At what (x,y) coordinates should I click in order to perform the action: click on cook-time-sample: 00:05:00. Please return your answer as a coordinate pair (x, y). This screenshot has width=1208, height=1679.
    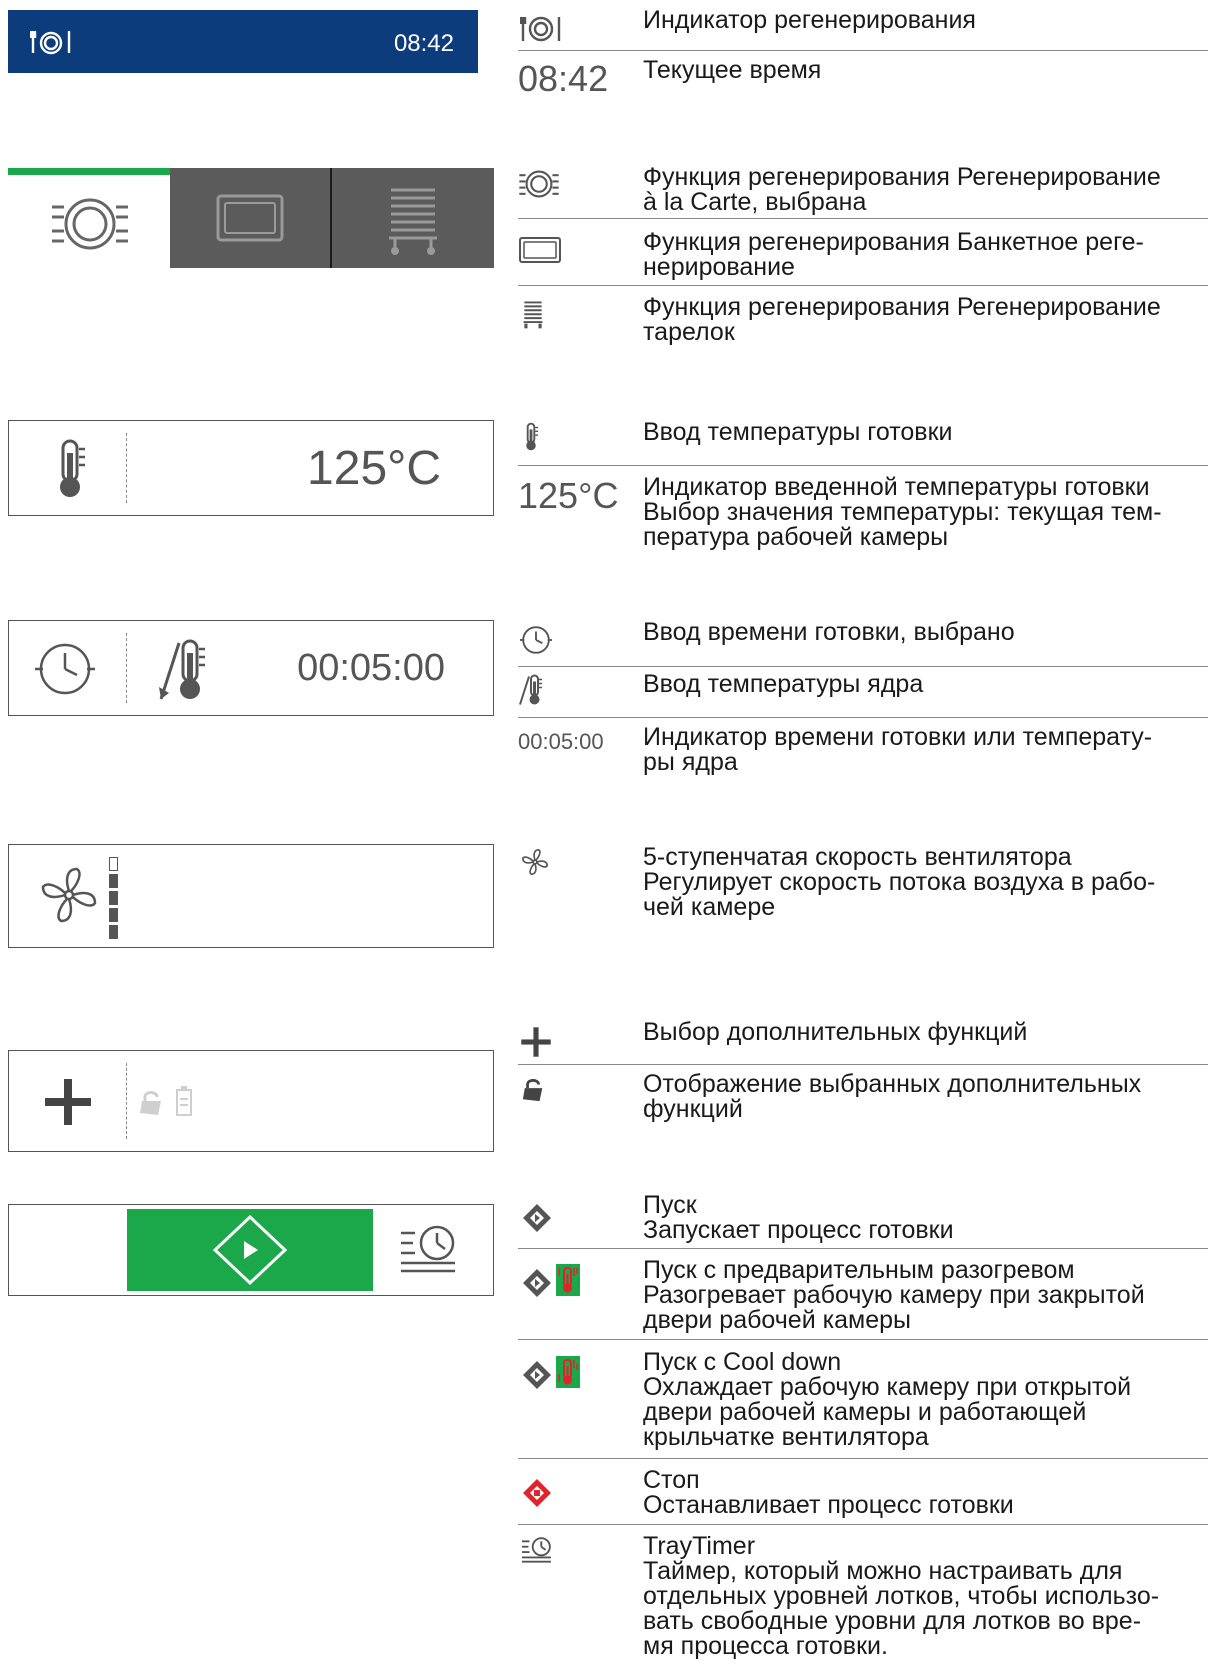
    Looking at the image, I should click on (561, 741).